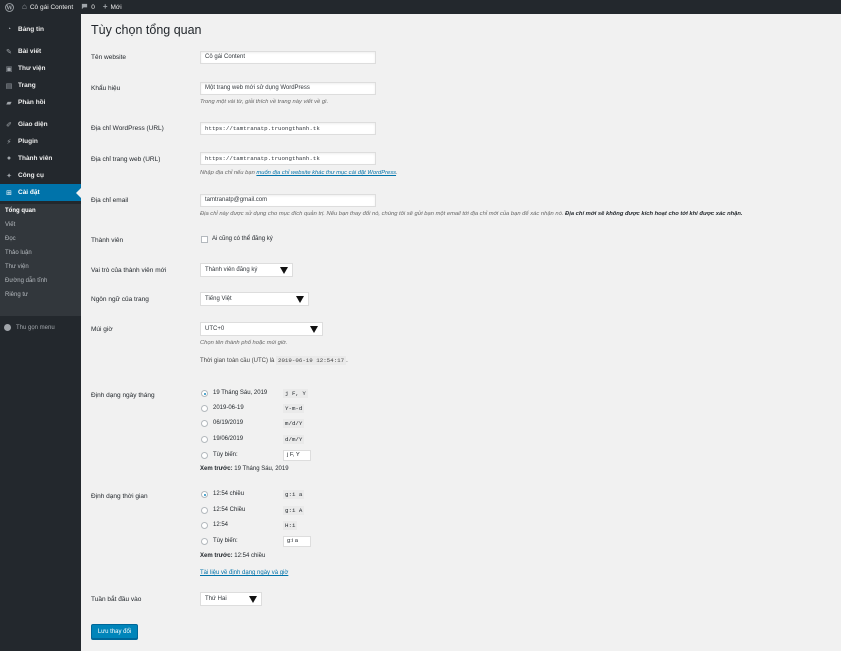  Describe the element at coordinates (119, 496) in the screenshot. I see `time-format-label: Định dạng thời gian` at that location.